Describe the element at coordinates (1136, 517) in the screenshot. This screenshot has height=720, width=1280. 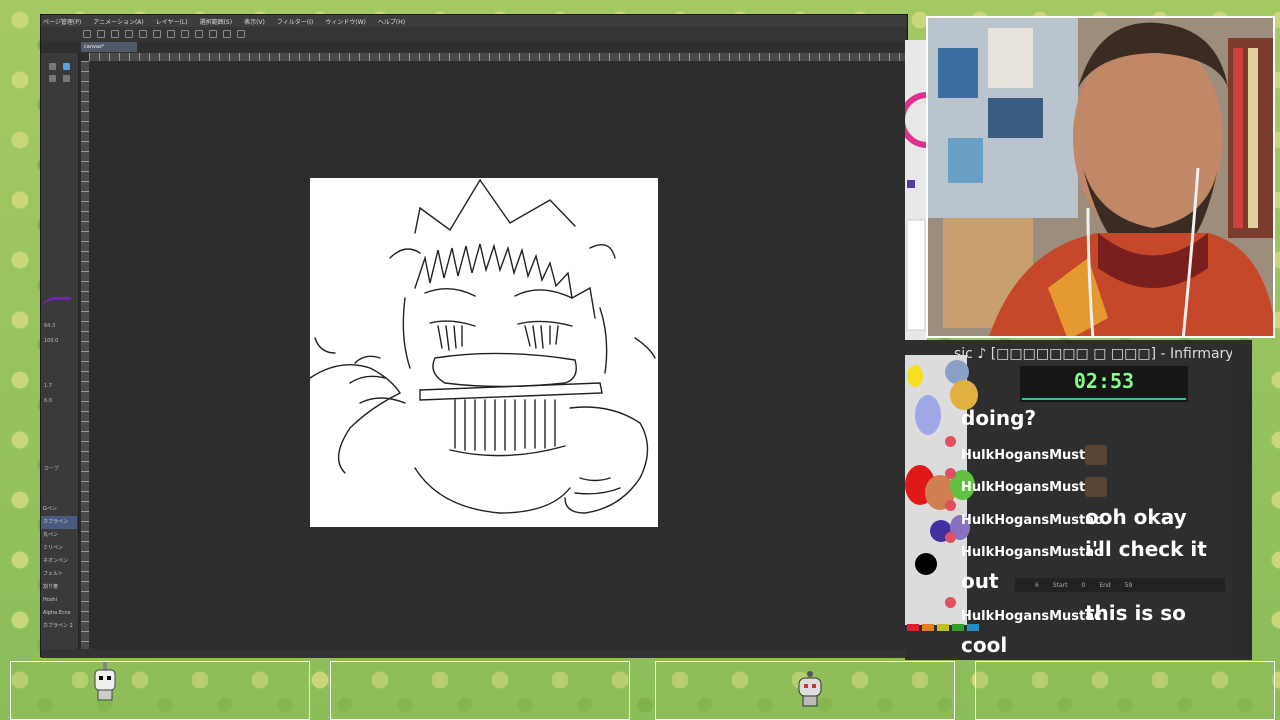
I see `chat-message: ooh okay` at that location.